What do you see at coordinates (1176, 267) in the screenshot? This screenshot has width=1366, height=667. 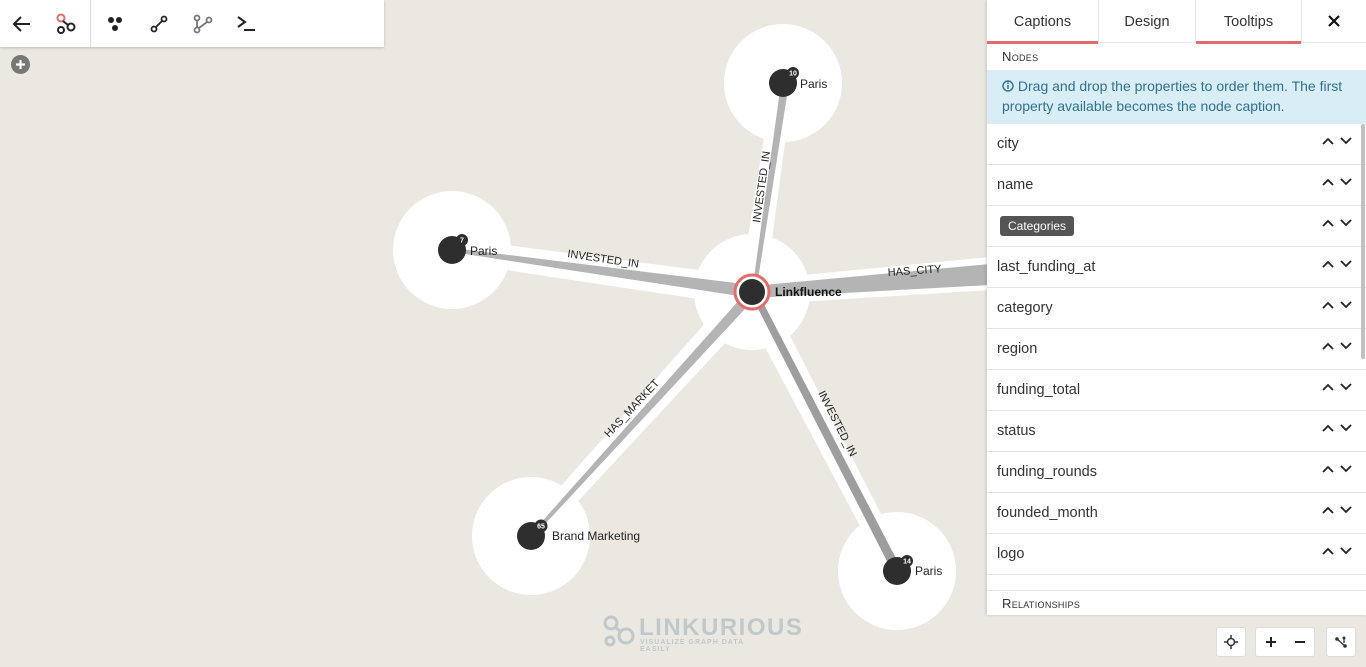 I see `property-row: last_funding_at` at bounding box center [1176, 267].